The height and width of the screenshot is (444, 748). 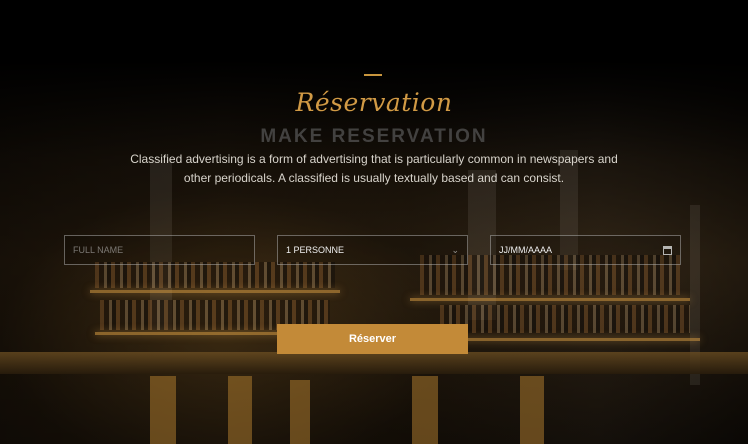 What do you see at coordinates (372, 339) in the screenshot?
I see `reserve-button: Réserver` at bounding box center [372, 339].